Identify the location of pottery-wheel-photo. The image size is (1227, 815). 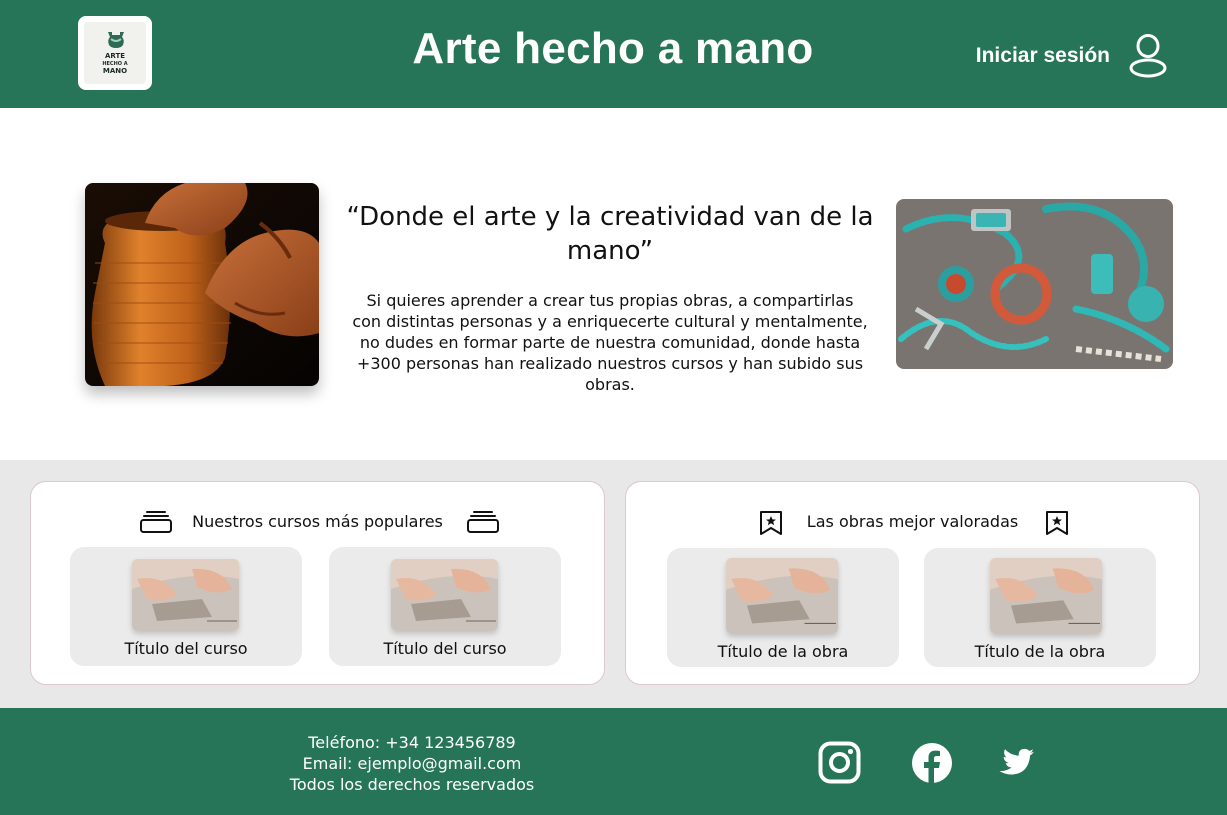
(202, 284).